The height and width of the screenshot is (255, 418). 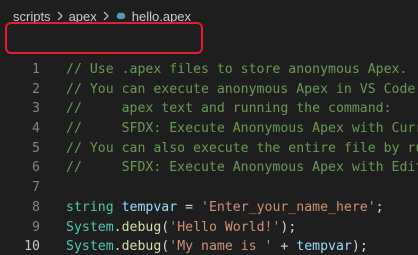 I want to click on code-line: 3 // apex text and running the command:, so click(x=209, y=109).